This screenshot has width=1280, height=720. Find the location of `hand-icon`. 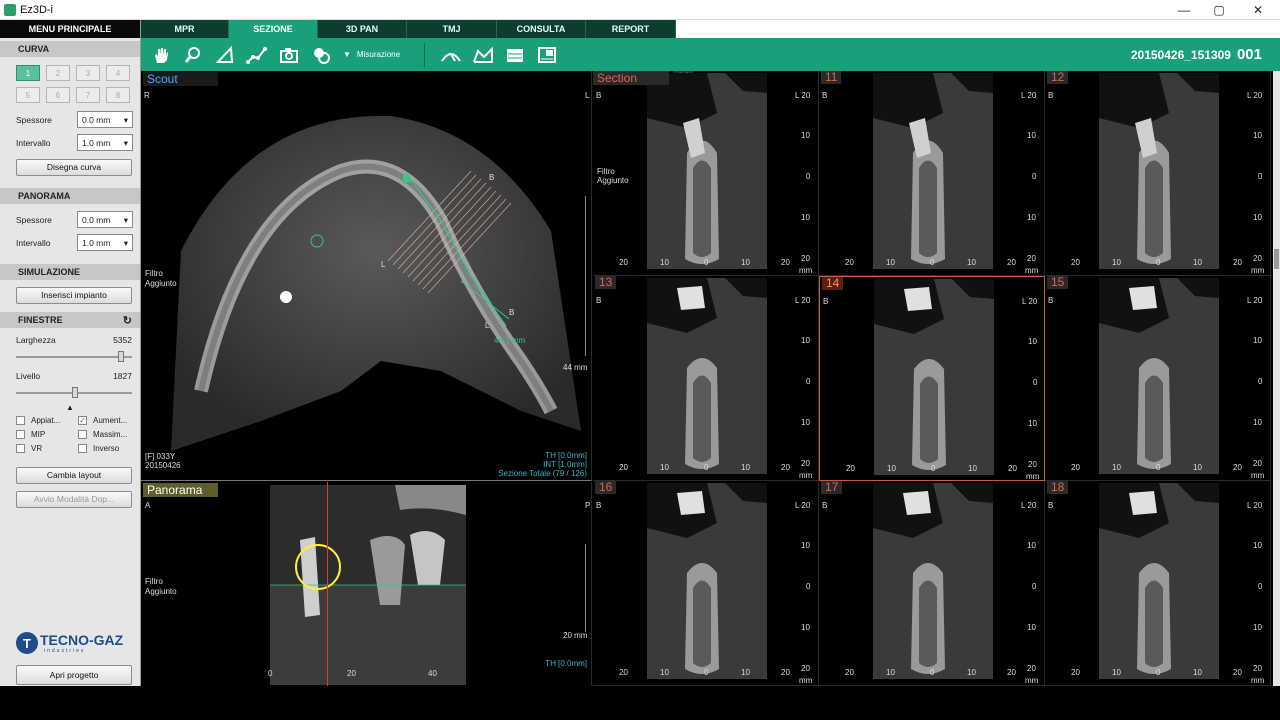

hand-icon is located at coordinates (161, 55).